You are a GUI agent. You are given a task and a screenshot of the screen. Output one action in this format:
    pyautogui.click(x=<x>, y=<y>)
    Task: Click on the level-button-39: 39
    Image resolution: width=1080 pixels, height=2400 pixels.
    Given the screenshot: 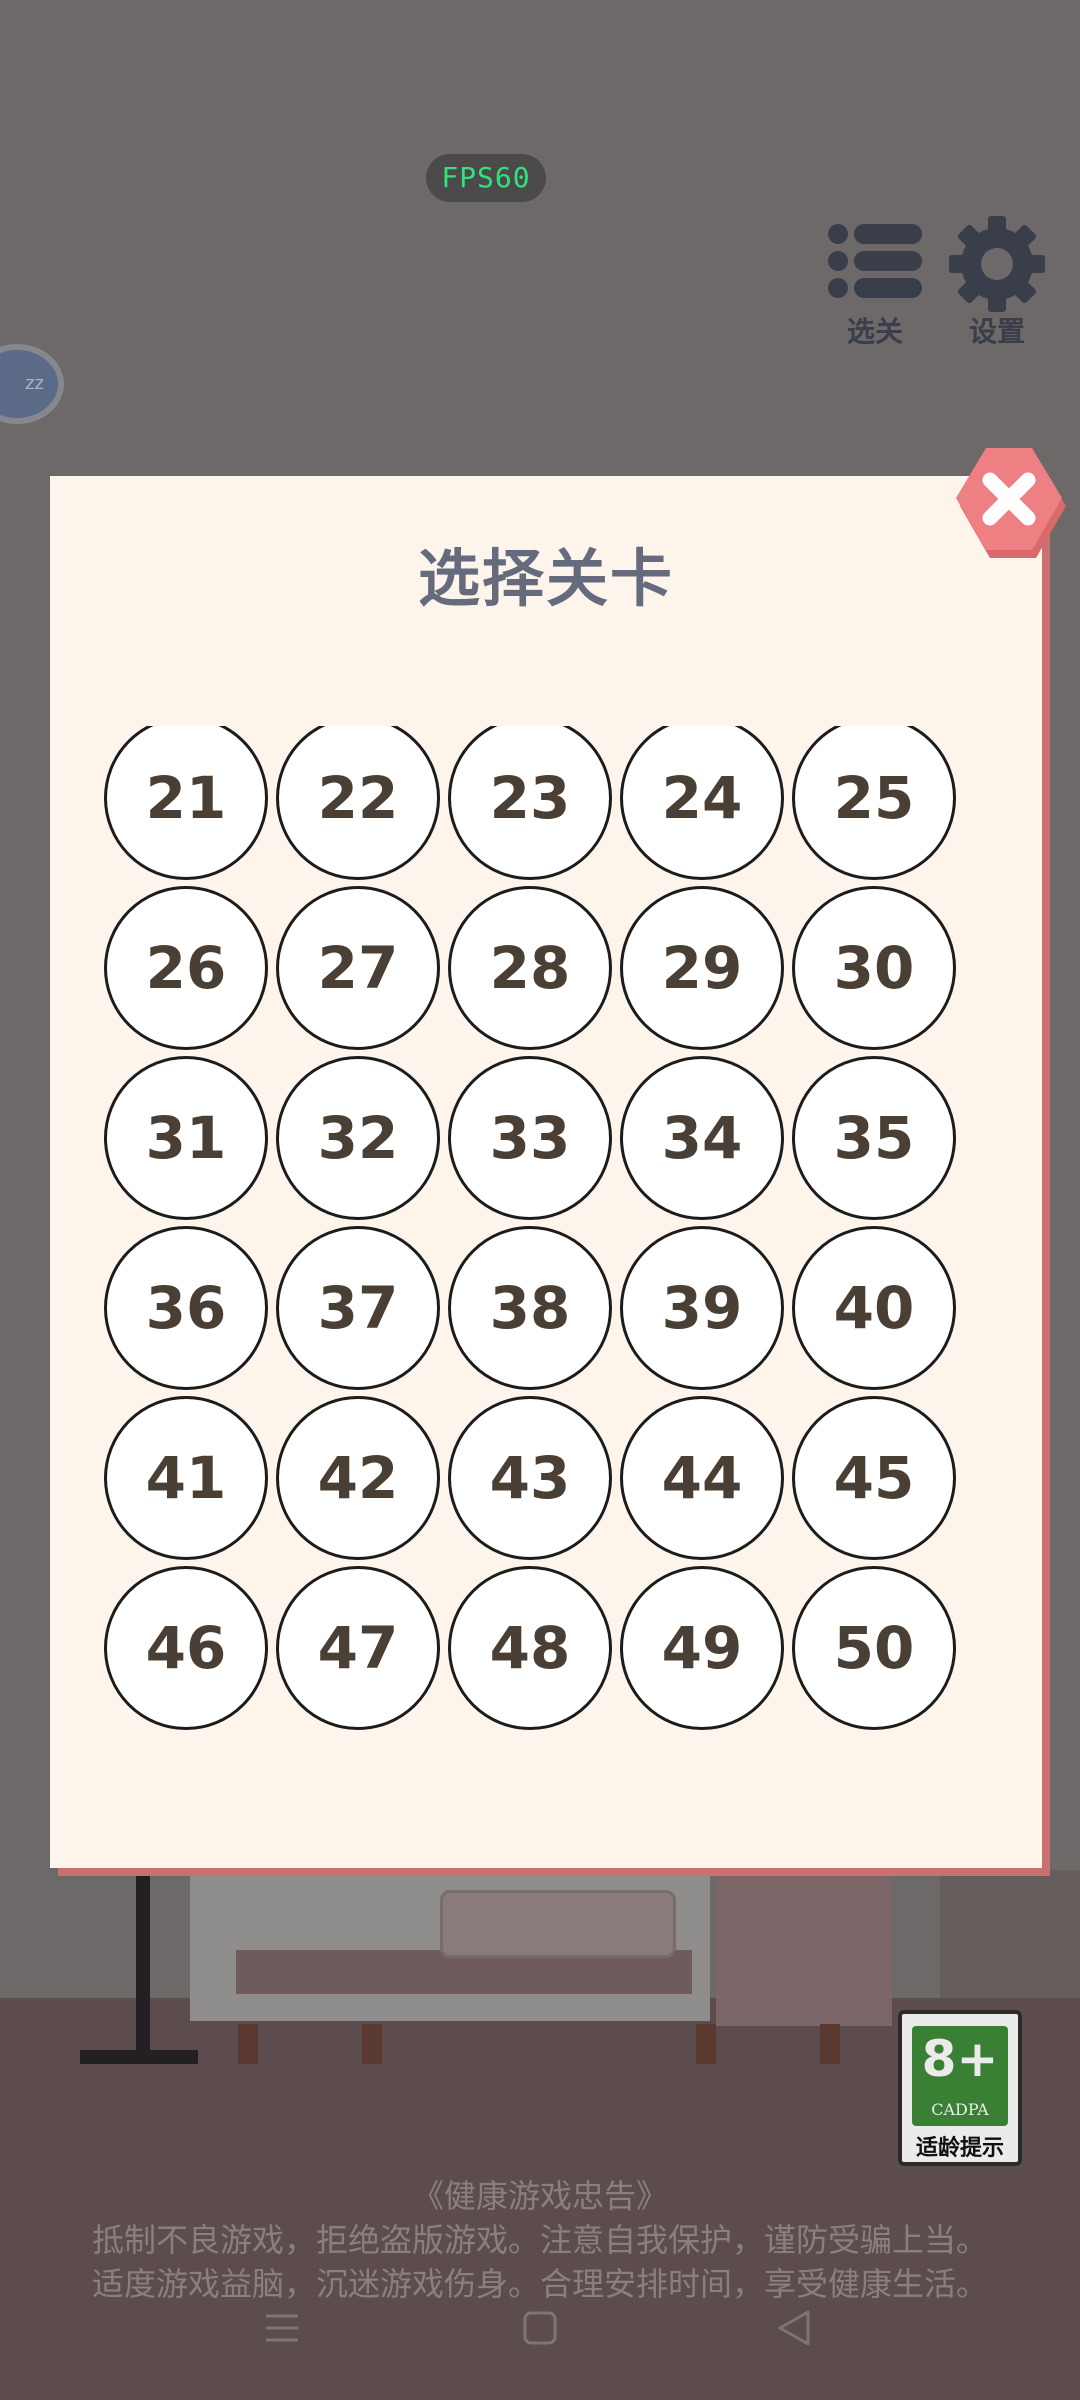 What is the action you would take?
    pyautogui.click(x=702, y=1308)
    